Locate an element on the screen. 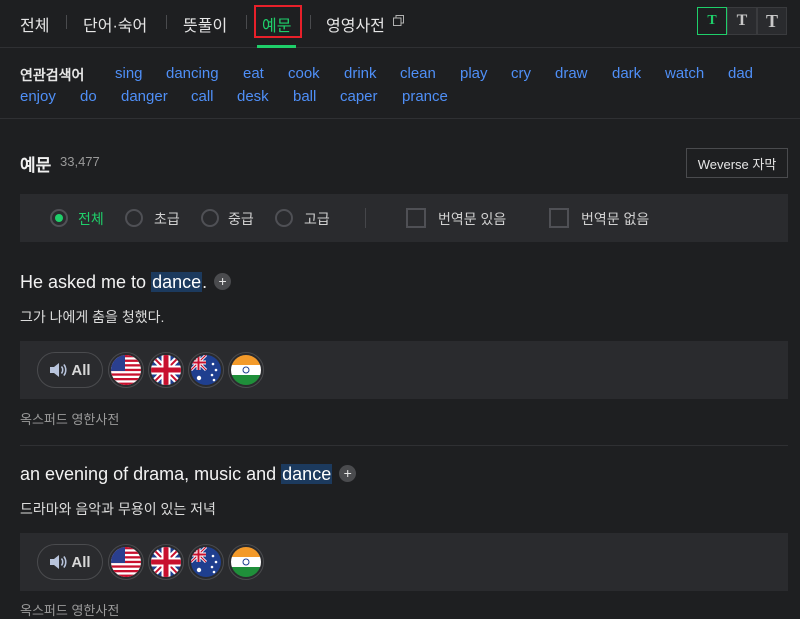 The image size is (800, 619). level-intermediate-label: 중급 is located at coordinates (241, 219).